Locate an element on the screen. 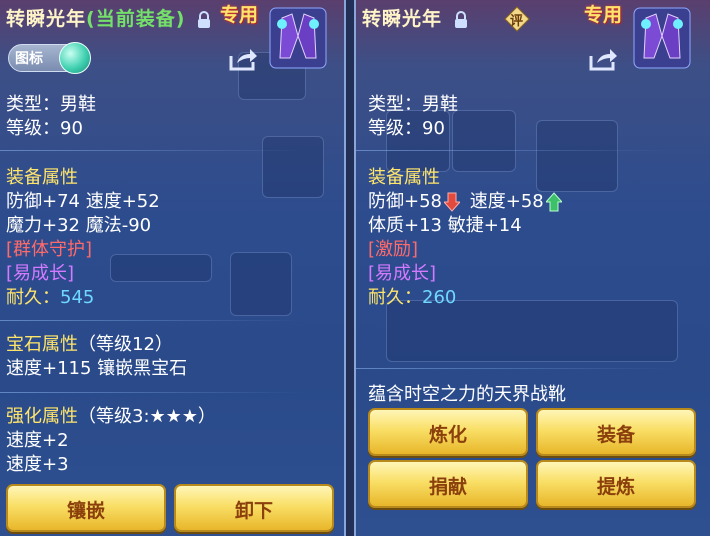 The width and height of the screenshot is (710, 536). current-equipped-label: (当前装备) is located at coordinates (136, 19).